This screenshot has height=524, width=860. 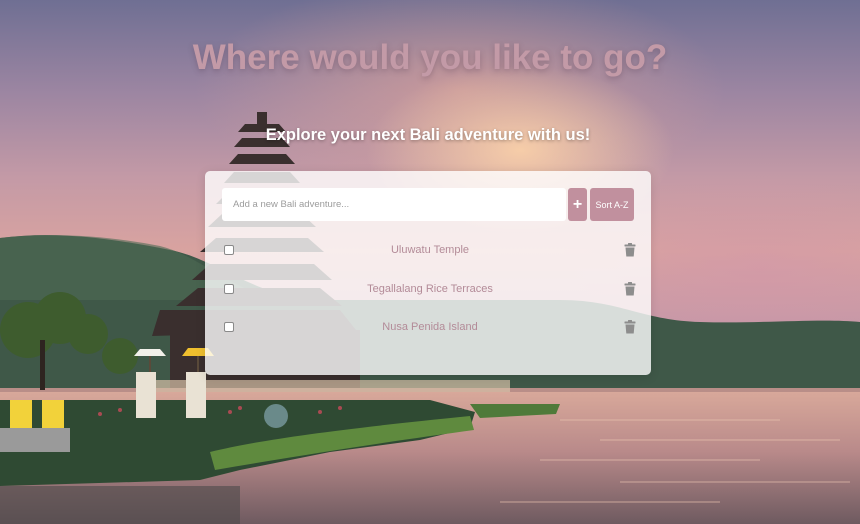 I want to click on adventure-input, so click(x=394, y=204).